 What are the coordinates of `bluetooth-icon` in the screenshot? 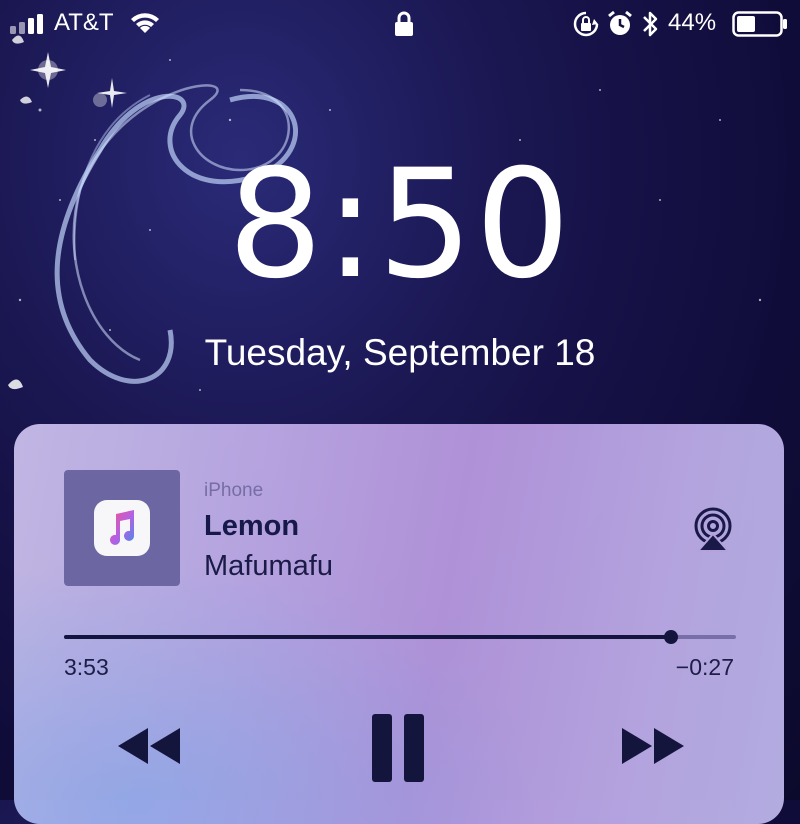 It's located at (650, 24).